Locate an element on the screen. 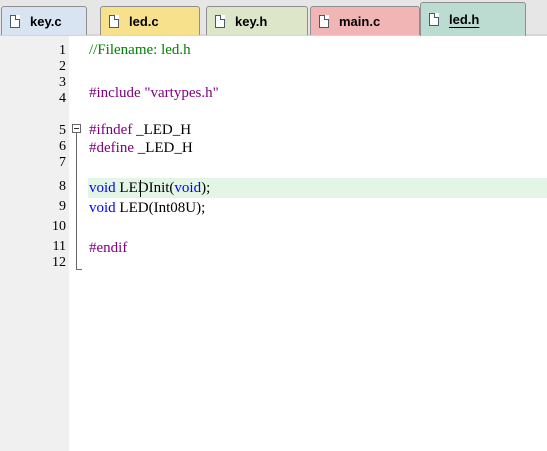 Image resolution: width=547 pixels, height=451 pixels. line-number: 5 is located at coordinates (62, 130).